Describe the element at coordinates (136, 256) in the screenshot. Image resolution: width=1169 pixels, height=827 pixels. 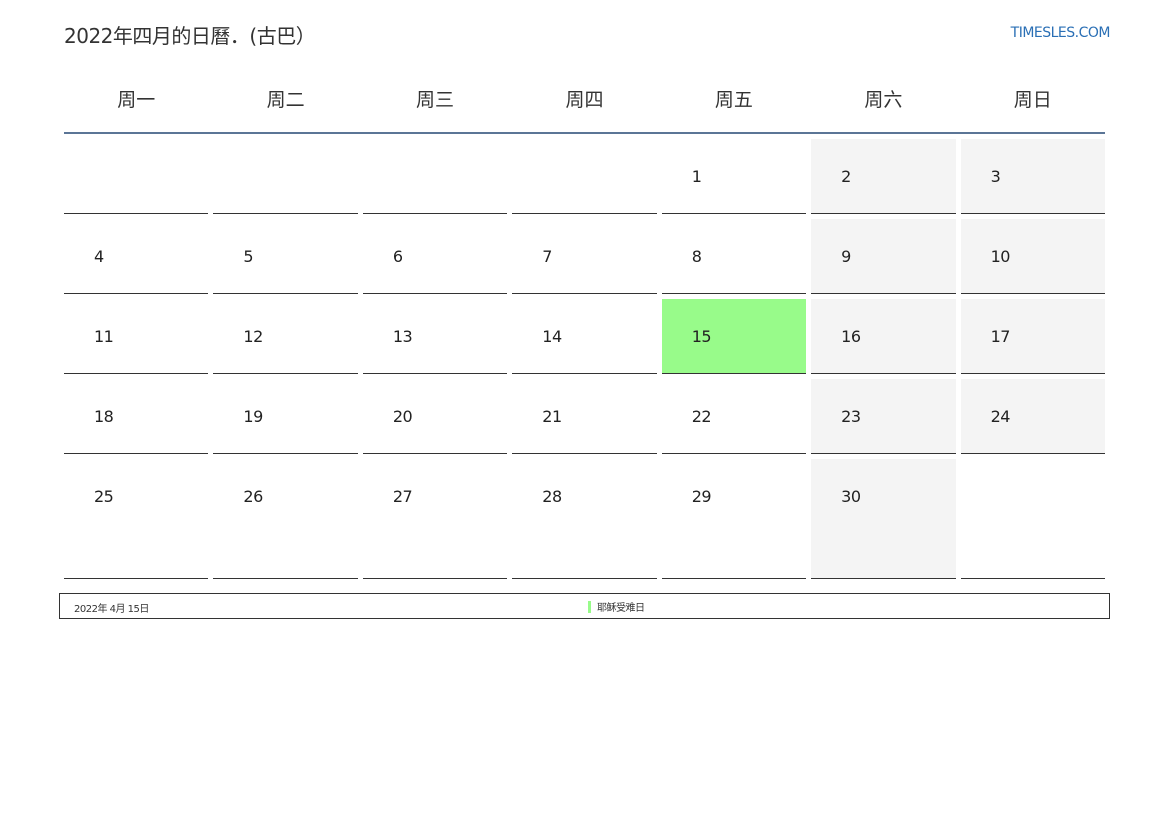
I see `day-cell: 4` at that location.